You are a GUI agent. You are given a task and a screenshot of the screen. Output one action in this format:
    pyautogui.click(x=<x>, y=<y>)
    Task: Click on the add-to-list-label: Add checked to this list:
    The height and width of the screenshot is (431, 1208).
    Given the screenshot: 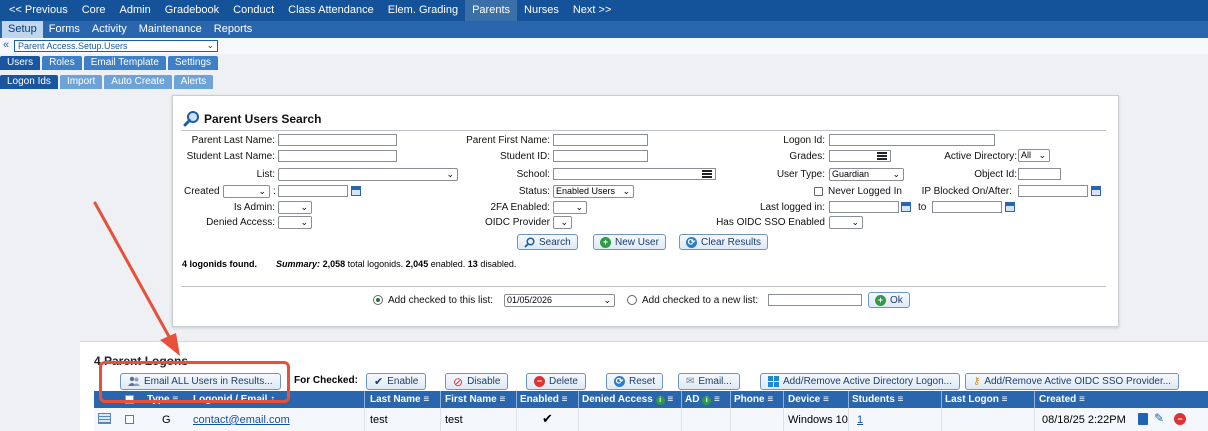 What is the action you would take?
    pyautogui.click(x=441, y=300)
    